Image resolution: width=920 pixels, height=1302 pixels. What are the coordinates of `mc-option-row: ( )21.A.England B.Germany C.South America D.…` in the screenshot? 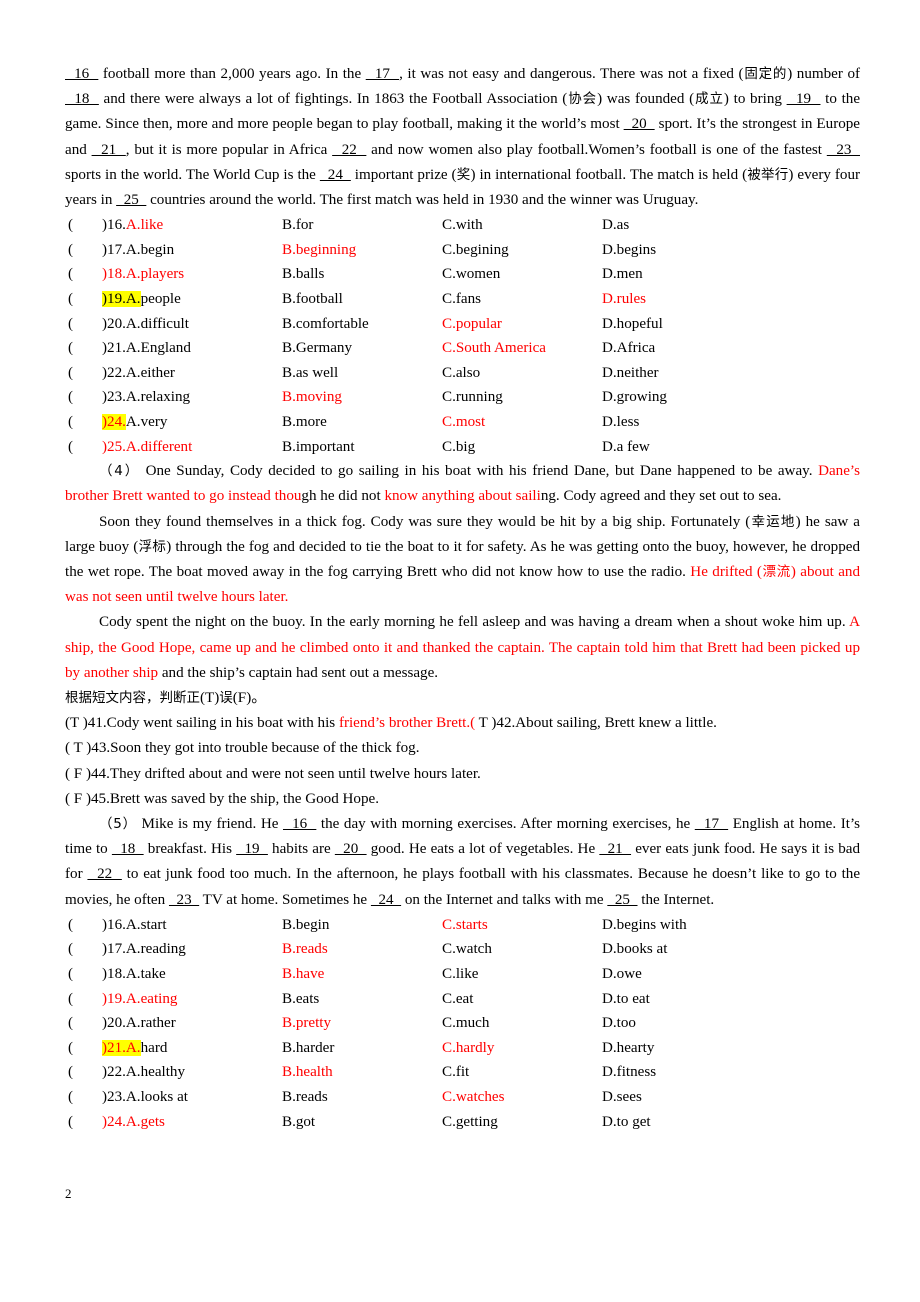 It's located at (462, 348).